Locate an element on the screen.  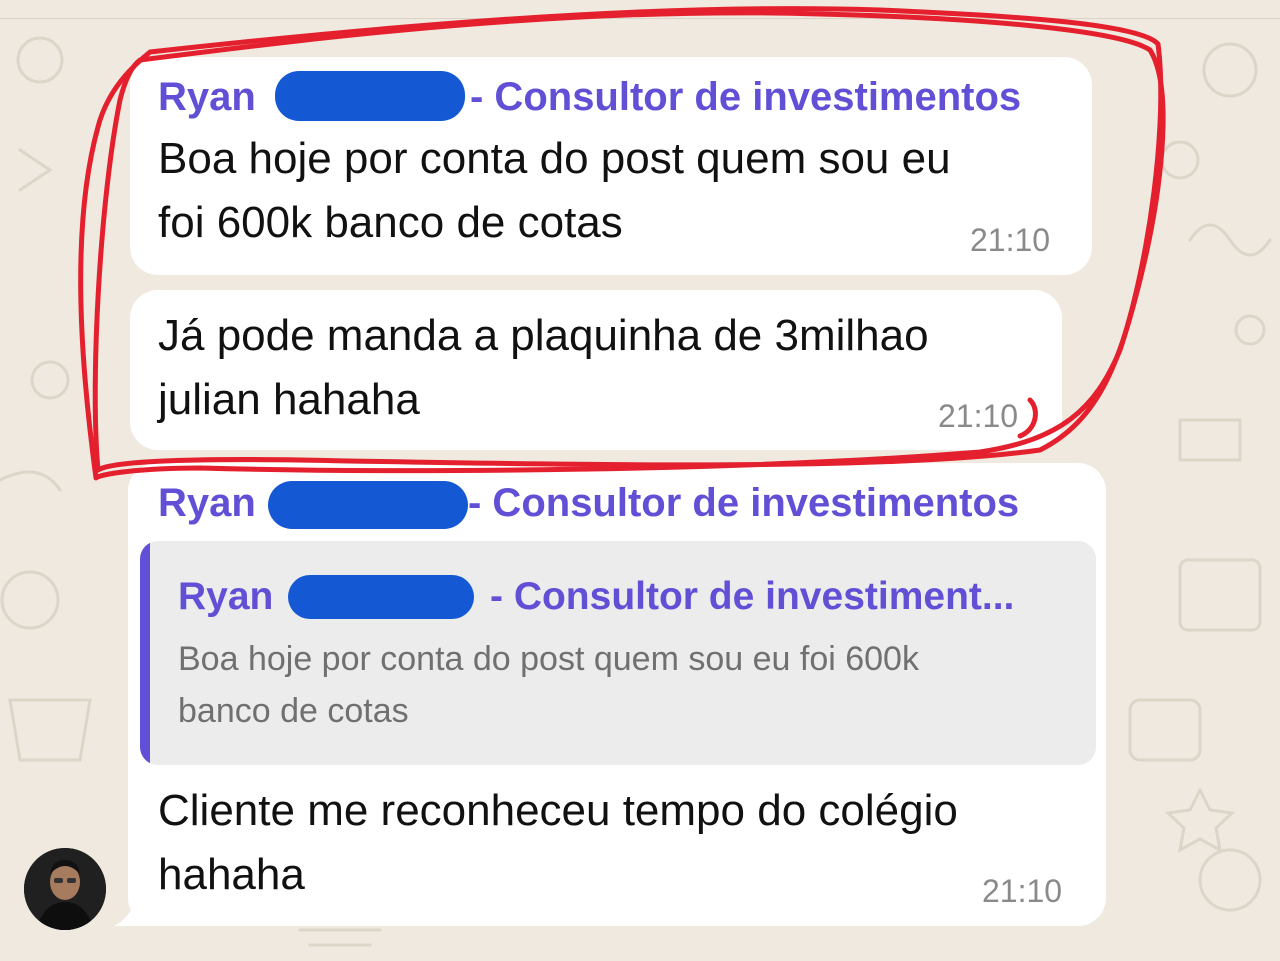
message-line-2: hahaha is located at coordinates (231, 874).